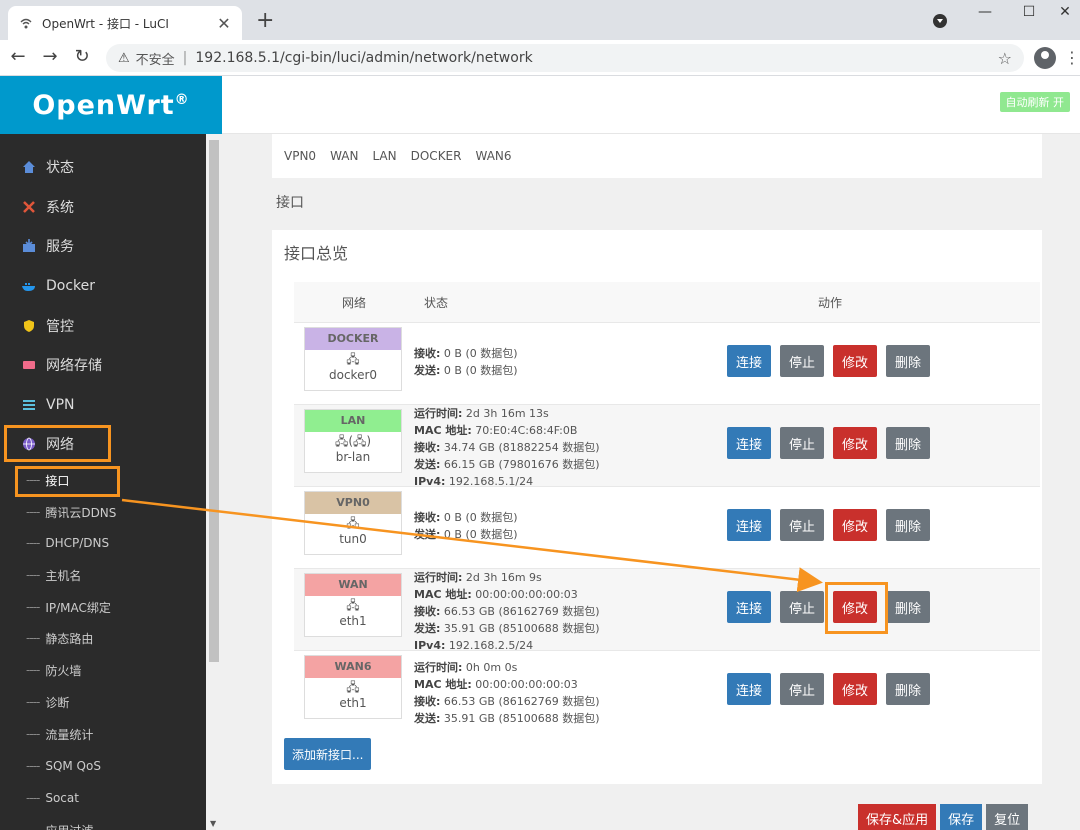 The image size is (1080, 830). What do you see at coordinates (521, 701) in the screenshot?
I see `status-value: 66.53 GB (86162769 数据包)` at bounding box center [521, 701].